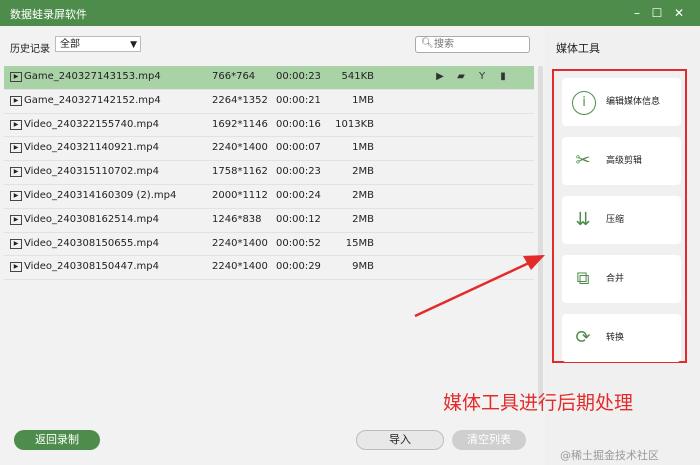 The image size is (700, 465). I want to click on media-tools-highlight: i 编辑媒体信息 ✂ 高级剪辑 ⇊ 压缩 ⧉ 合并 ⟳ 转换, so click(619, 216).